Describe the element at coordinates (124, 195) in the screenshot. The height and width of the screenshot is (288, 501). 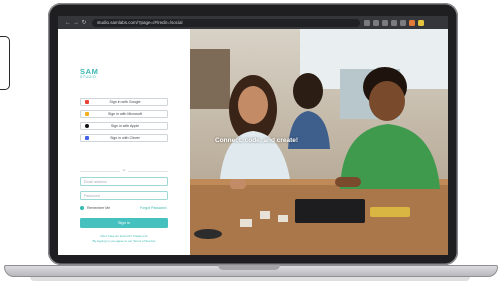
I see `password-field: Password` at that location.